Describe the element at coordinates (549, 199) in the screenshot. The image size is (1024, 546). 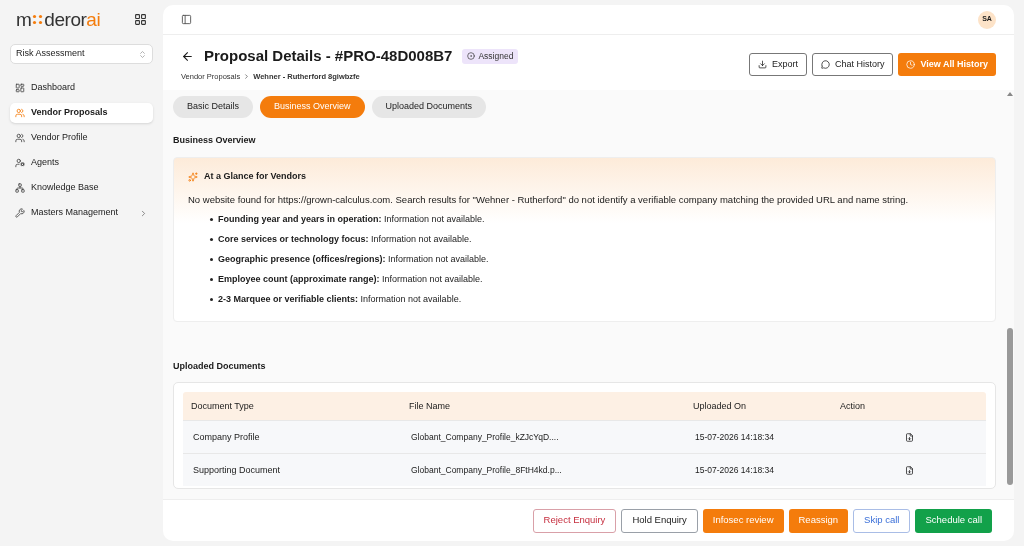
I see `overview-text: No website found for https://grown-calculus.com. Search results for "Wehner - Rutherford" do not identify a verifiable company matching the provided URL and name string.` at that location.